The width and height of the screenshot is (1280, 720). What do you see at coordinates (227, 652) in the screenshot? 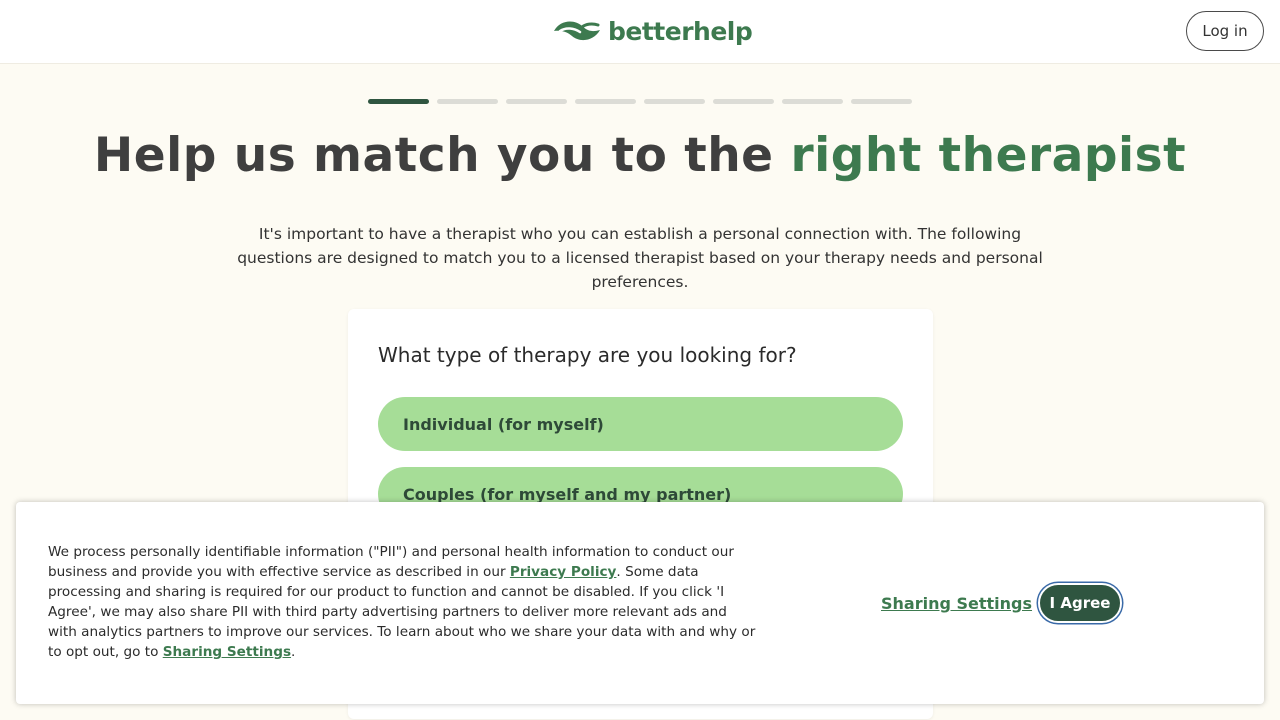
I see `sharing-settings-inline-link: Sharing Settings` at bounding box center [227, 652].